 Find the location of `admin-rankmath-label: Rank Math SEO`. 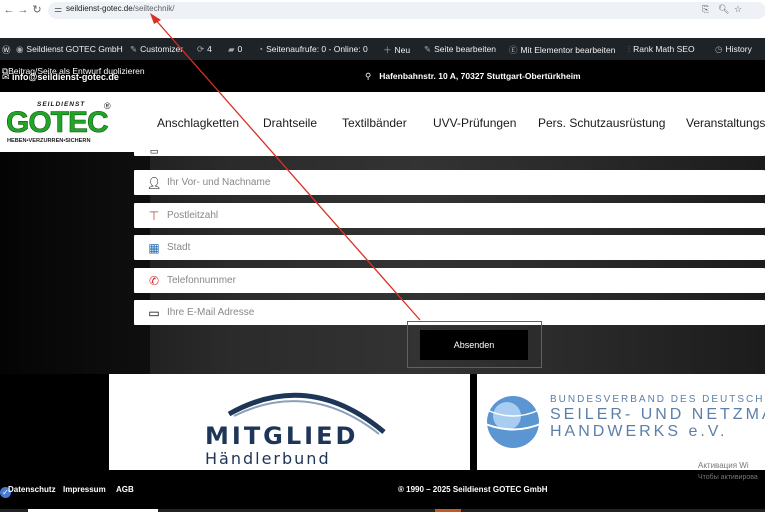

admin-rankmath-label: Rank Math SEO is located at coordinates (664, 49).